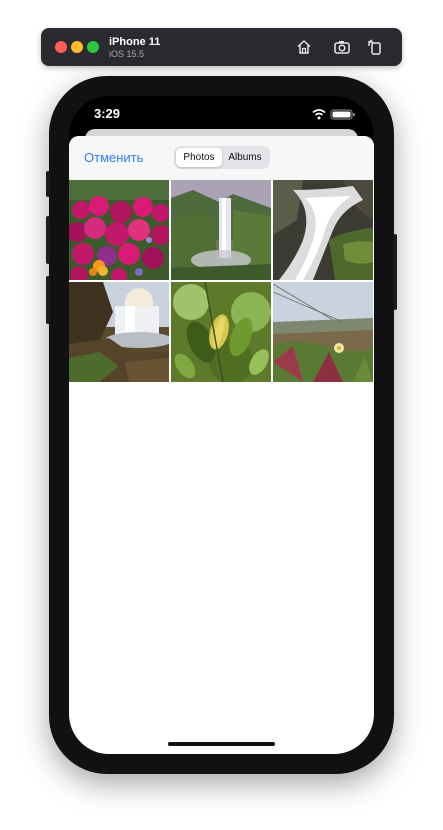 The width and height of the screenshot is (443, 830). What do you see at coordinates (135, 42) in the screenshot?
I see `device-name: iPhone 11` at bounding box center [135, 42].